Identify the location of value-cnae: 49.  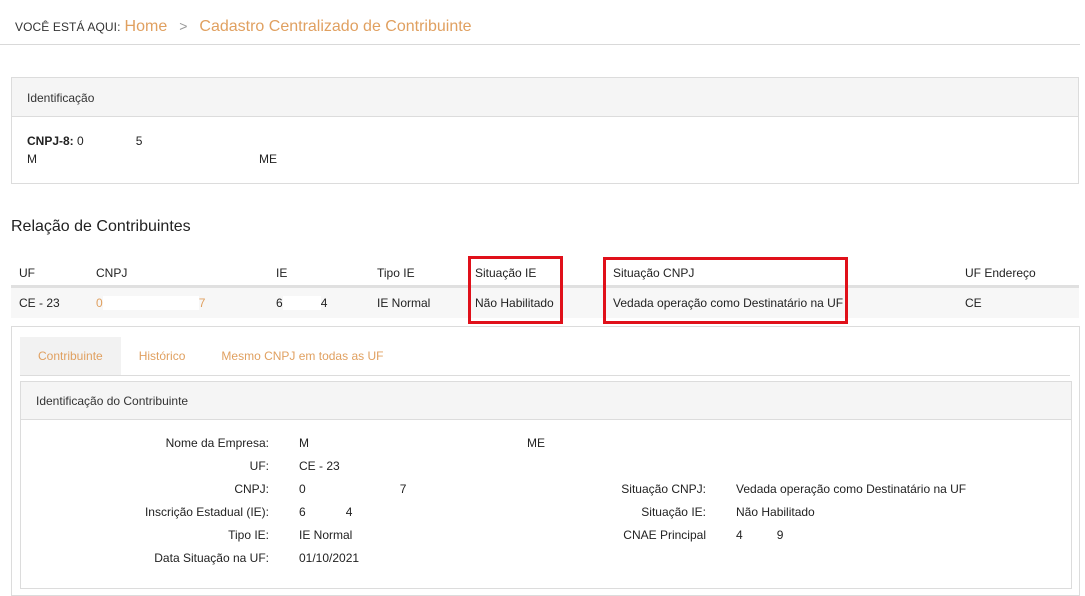
(759, 535).